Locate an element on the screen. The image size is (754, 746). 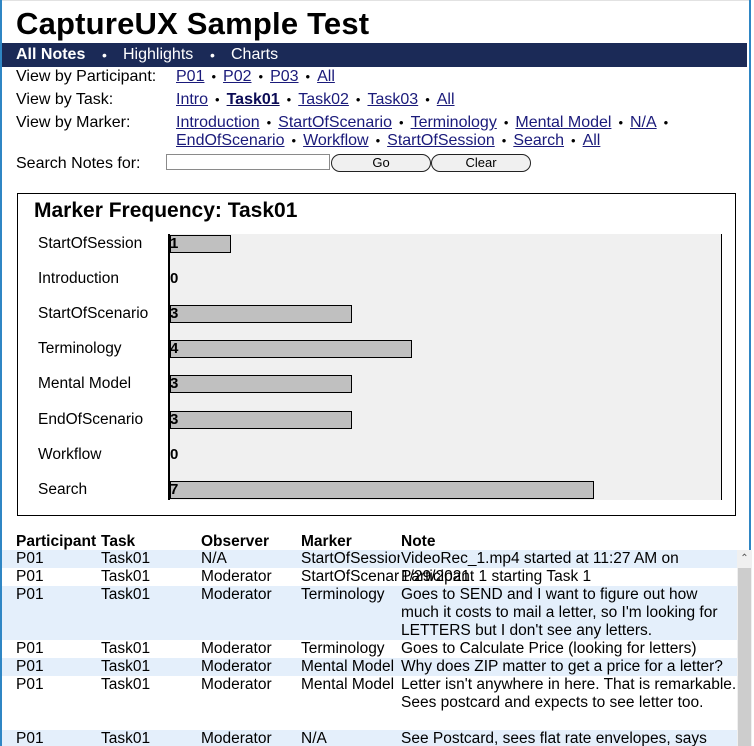
scroll-thumb is located at coordinates (744, 657).